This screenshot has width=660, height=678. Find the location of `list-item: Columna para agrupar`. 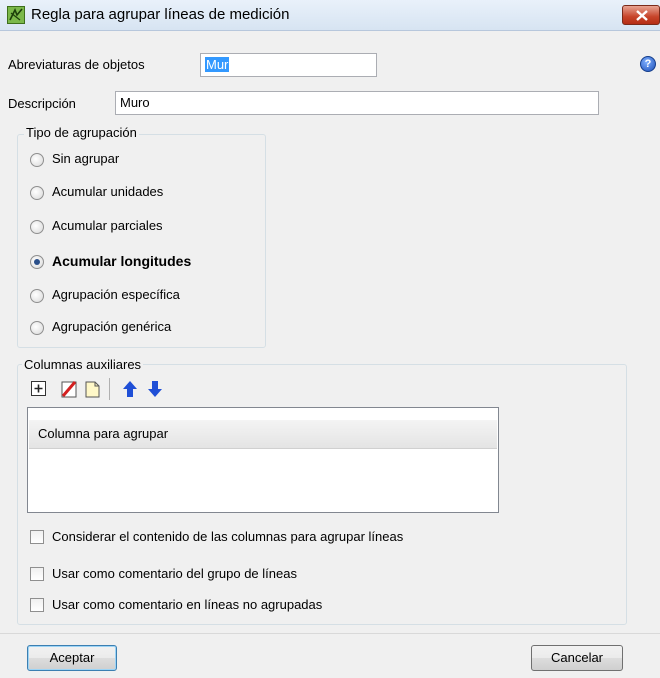

list-item: Columna para agrupar is located at coordinates (263, 434).